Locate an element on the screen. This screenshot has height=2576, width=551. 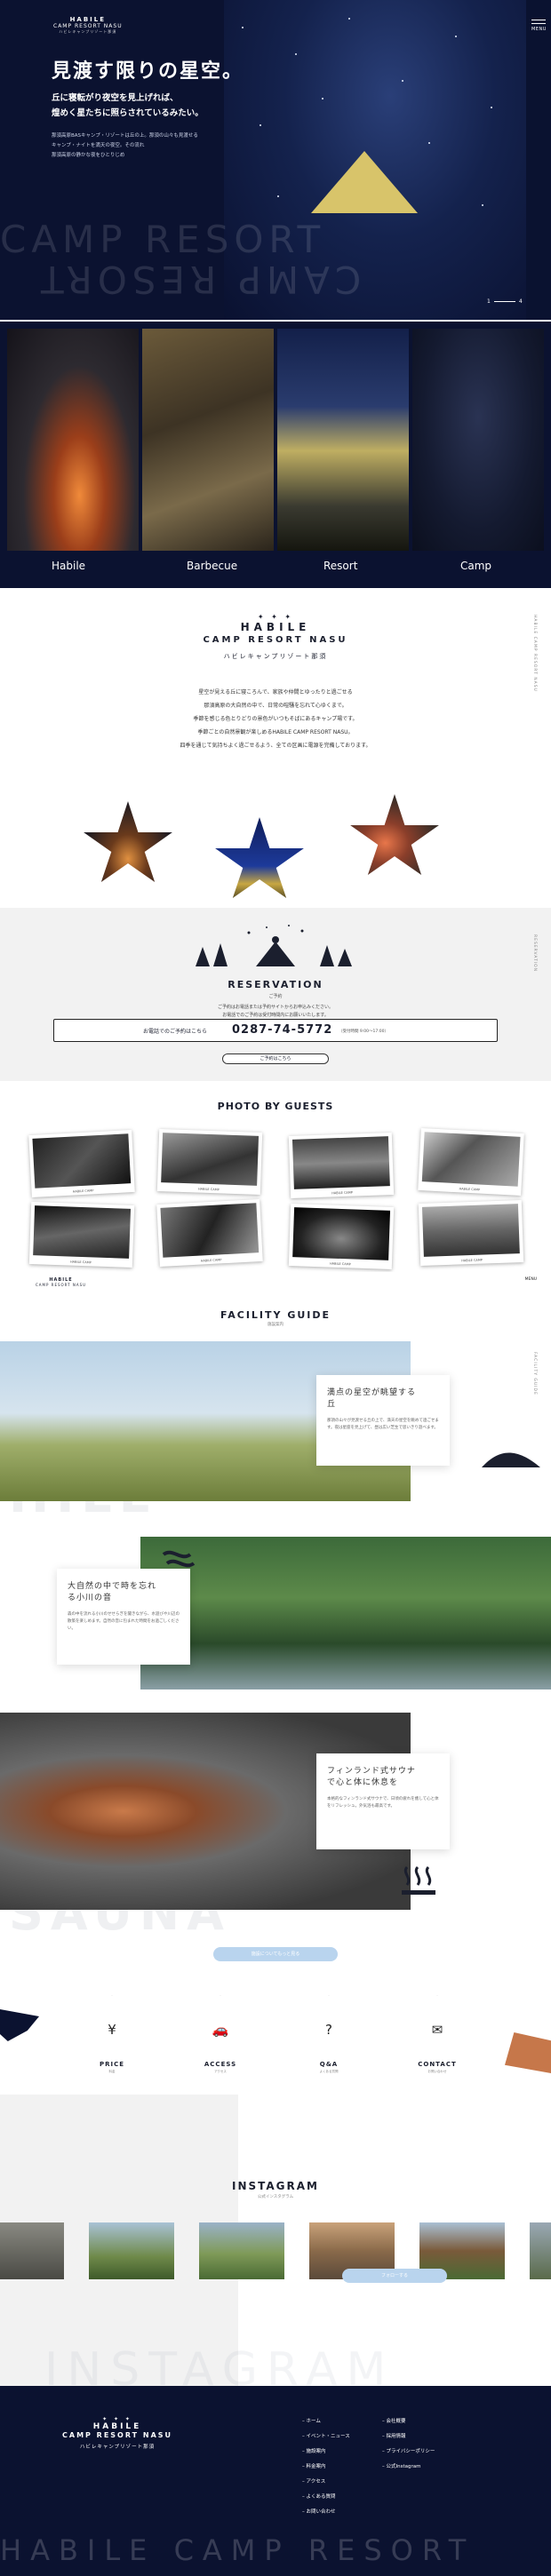
menu-button: MENU is located at coordinates (538, 30).